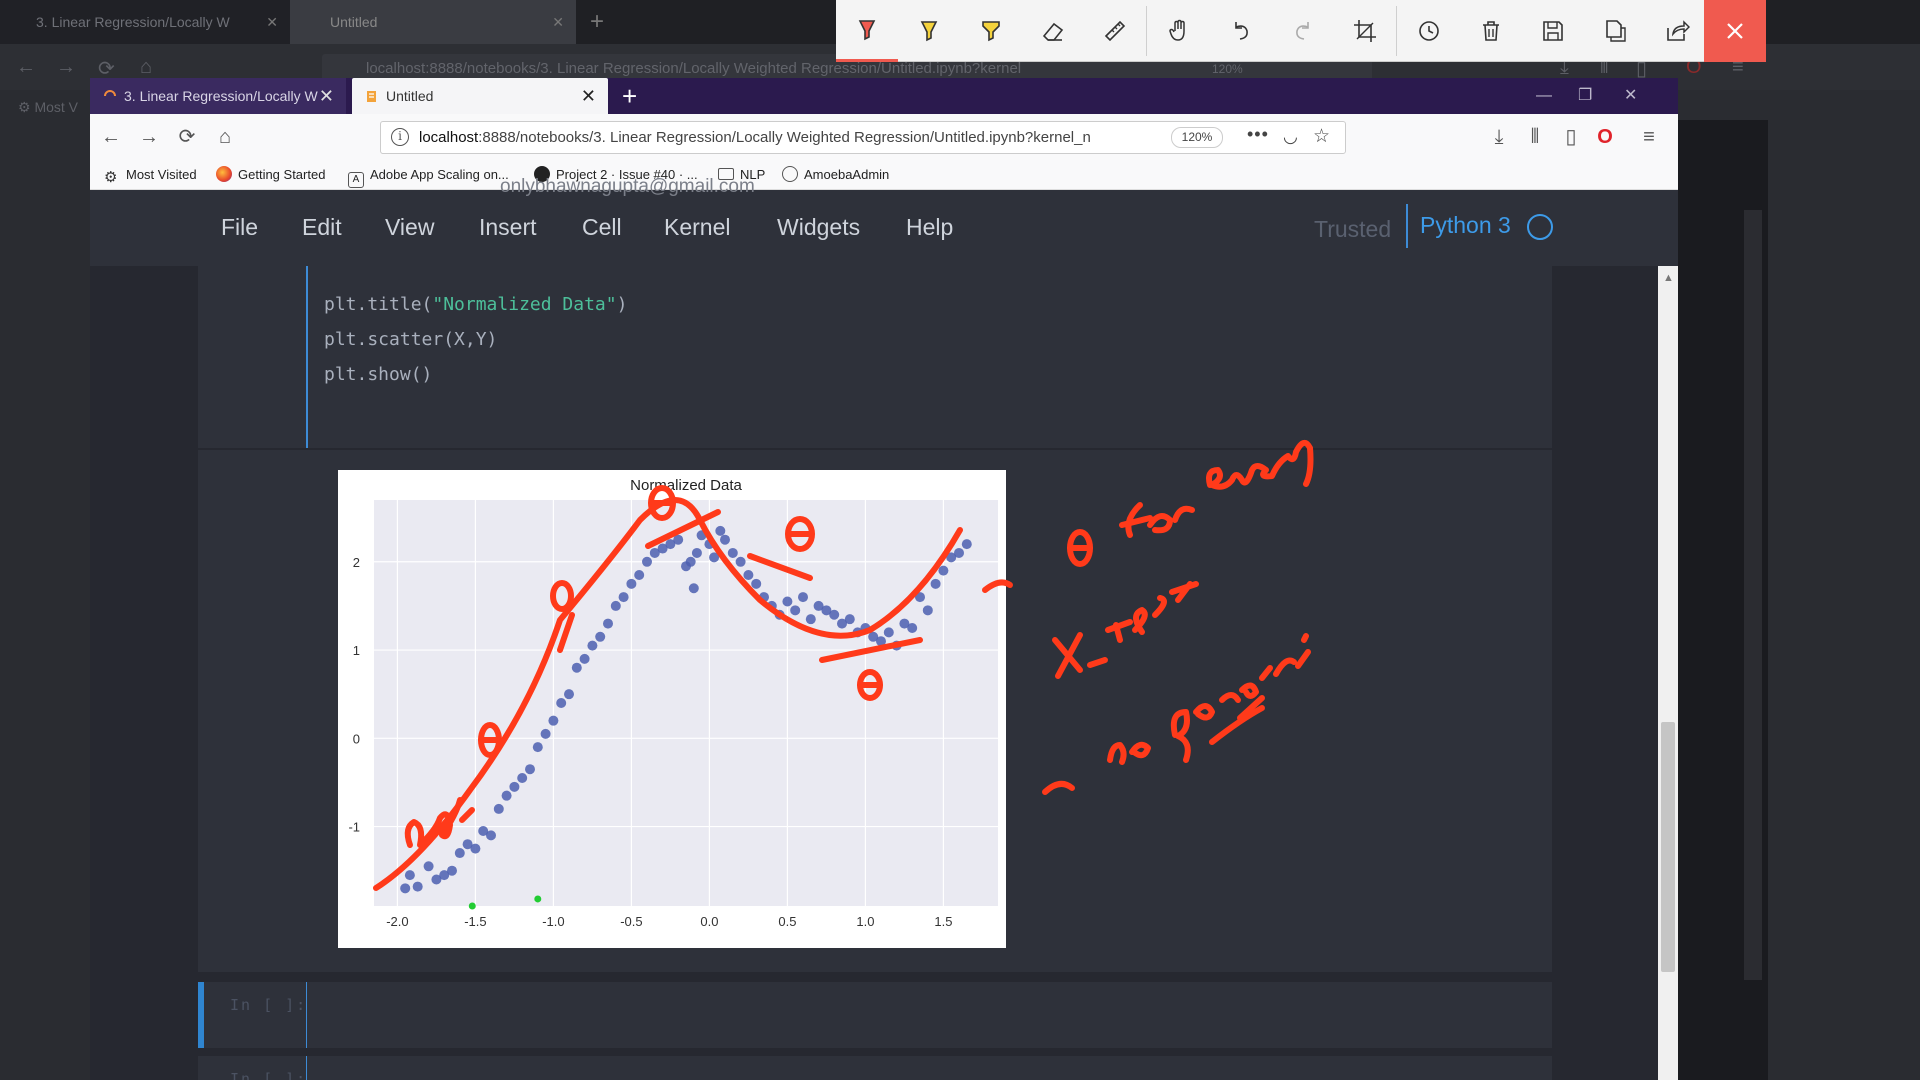 Image resolution: width=1920 pixels, height=1080 pixels. Describe the element at coordinates (627, 186) in the screenshot. I see `watermark-text: onlybhawnagupta@gmail.com` at that location.